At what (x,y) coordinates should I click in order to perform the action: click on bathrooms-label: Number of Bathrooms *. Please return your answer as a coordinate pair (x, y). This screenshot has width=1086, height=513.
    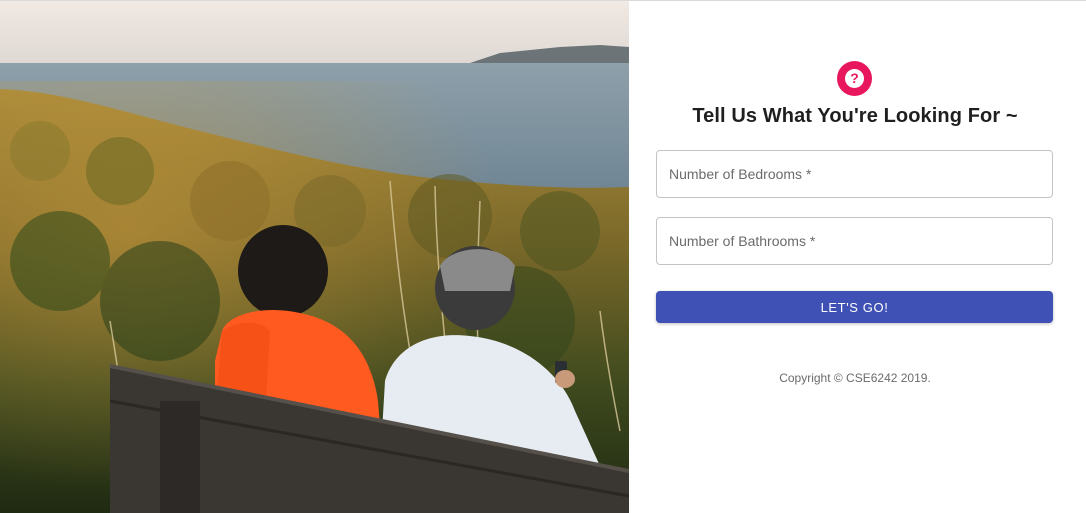
    Looking at the image, I should click on (742, 241).